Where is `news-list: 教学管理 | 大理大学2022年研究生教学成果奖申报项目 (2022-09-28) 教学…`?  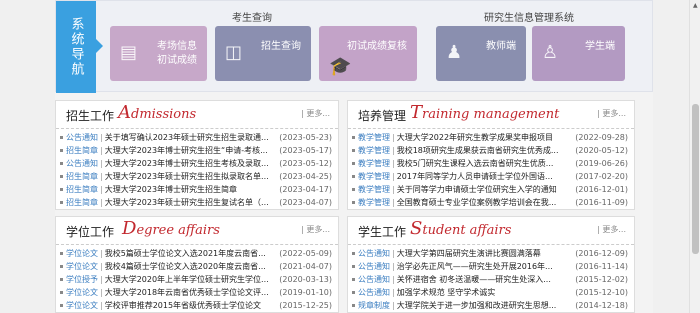 news-list: 教学管理 | 大理大学2022年研究生教学成果奖申报项目 (2022-09-28) 教学… is located at coordinates (491, 169).